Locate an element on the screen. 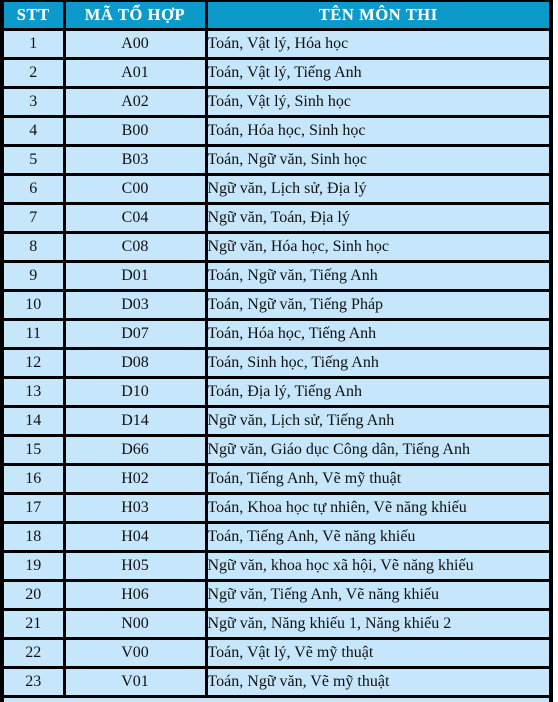  cell-combination-code: A00 is located at coordinates (136, 44).